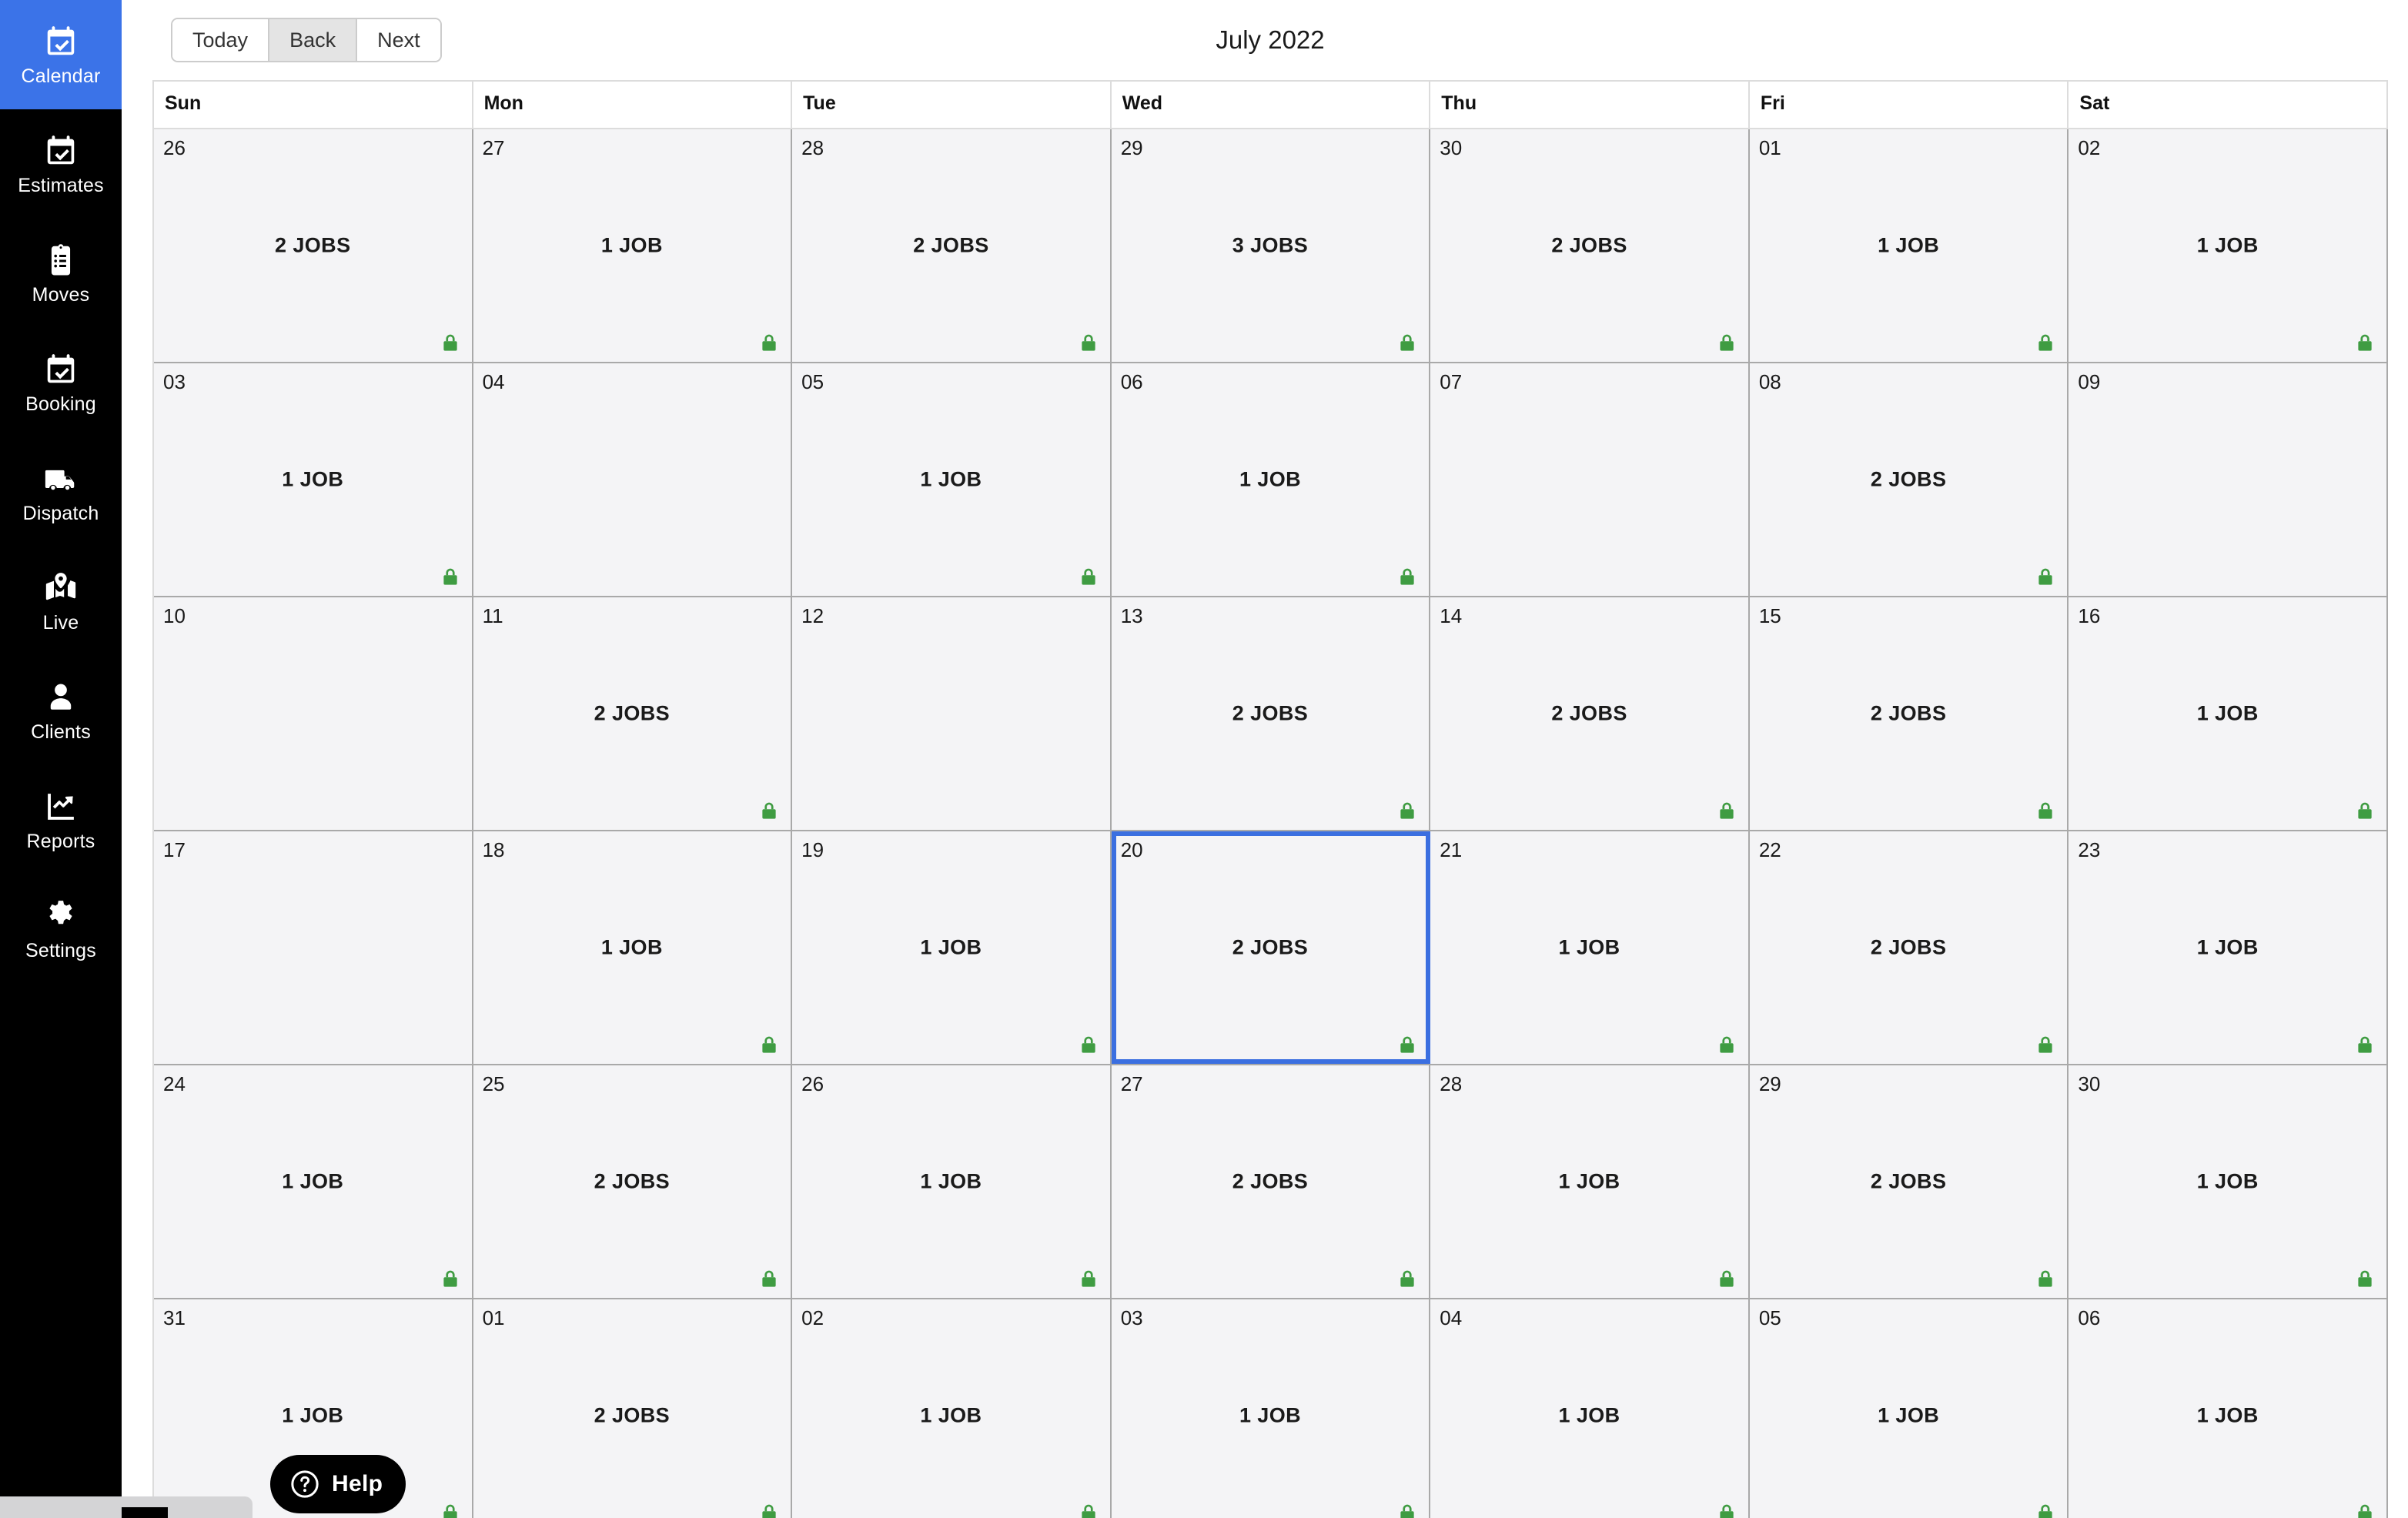 This screenshot has width=2408, height=1518. I want to click on calendar-day-cell: 22 2 JOBS, so click(1909, 947).